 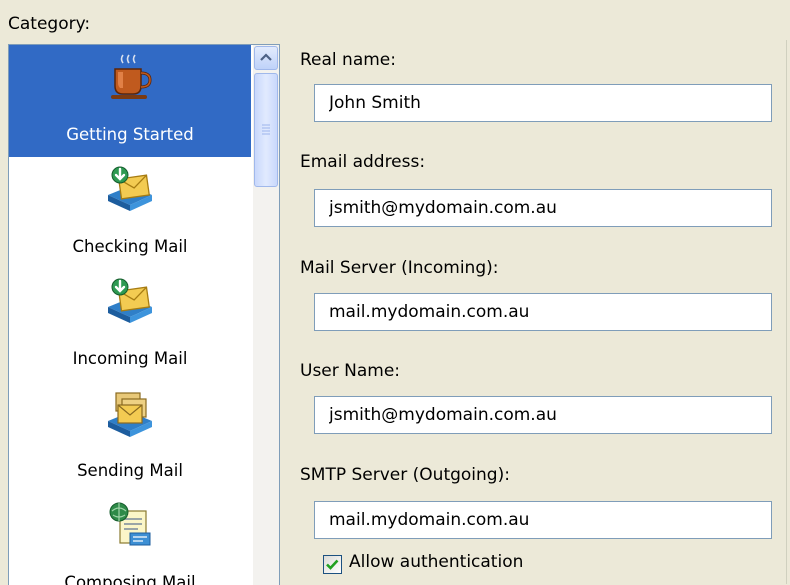 I want to click on category-item-label: Checking Mail, so click(x=130, y=246).